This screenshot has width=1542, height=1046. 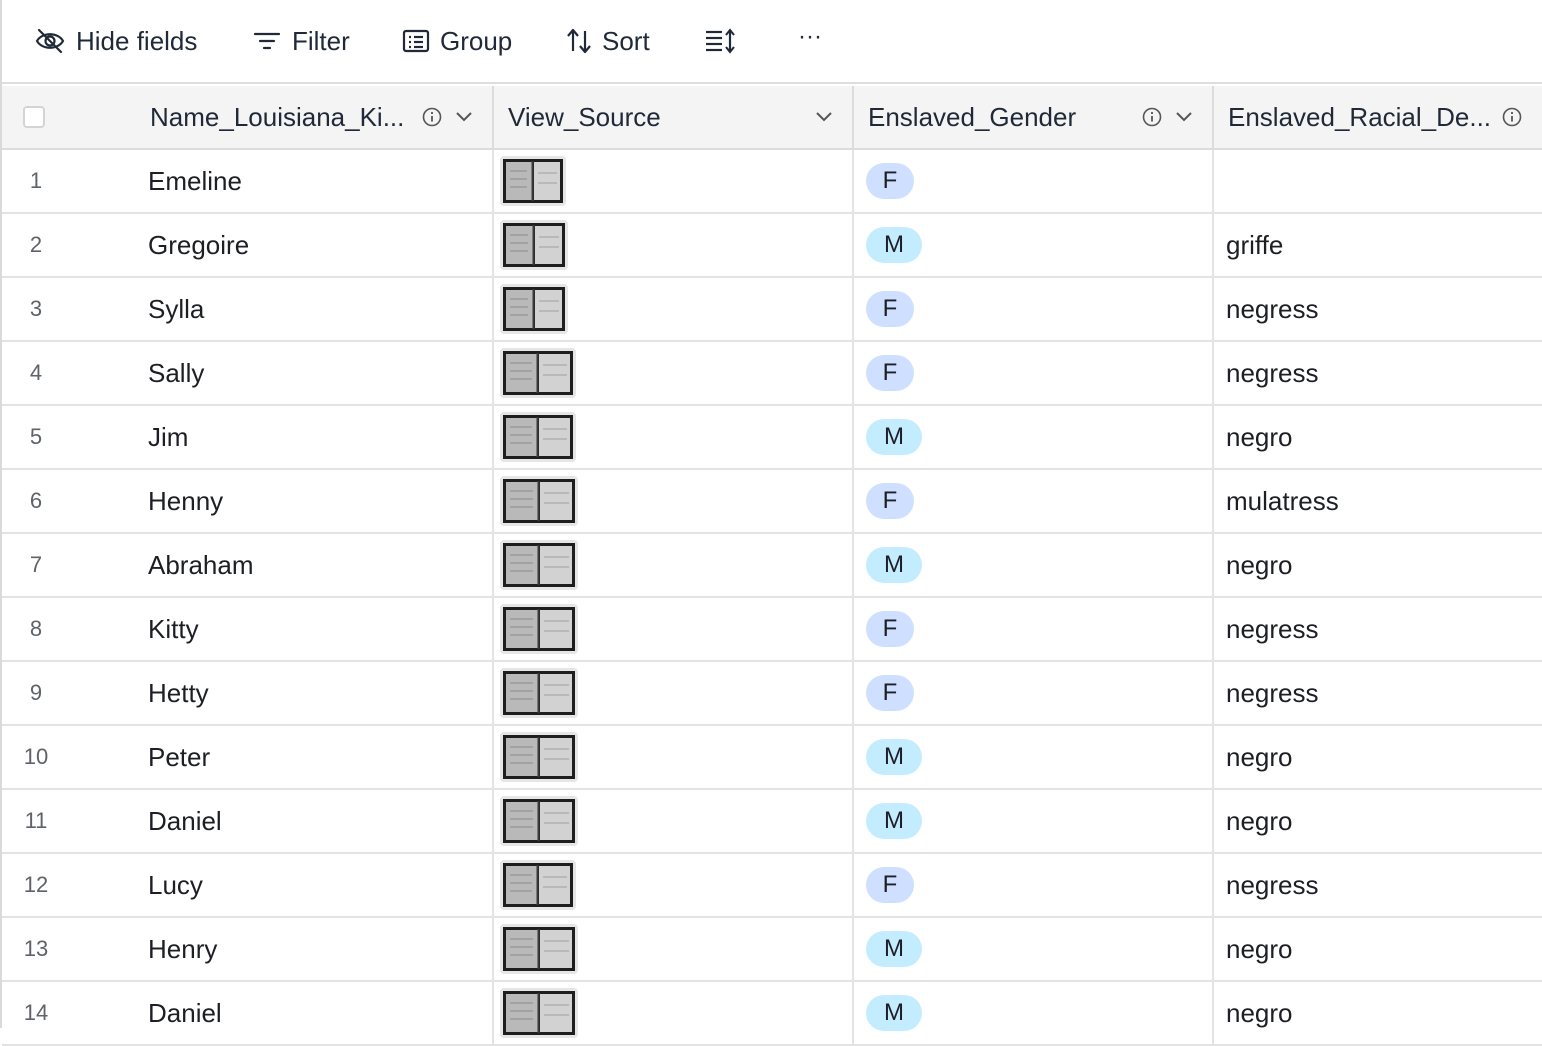 What do you see at coordinates (457, 41) in the screenshot?
I see `group-button: Group` at bounding box center [457, 41].